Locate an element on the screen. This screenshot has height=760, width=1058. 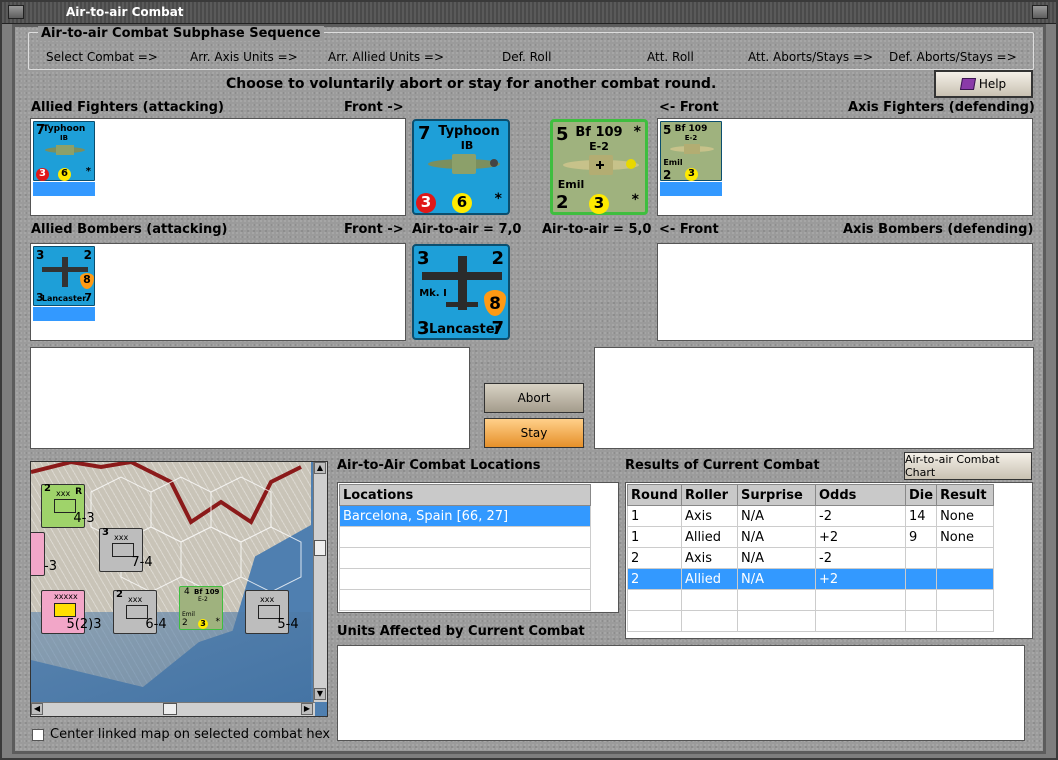
seq-step-axis-units: Arr. Axis Units => is located at coordinates (244, 57).